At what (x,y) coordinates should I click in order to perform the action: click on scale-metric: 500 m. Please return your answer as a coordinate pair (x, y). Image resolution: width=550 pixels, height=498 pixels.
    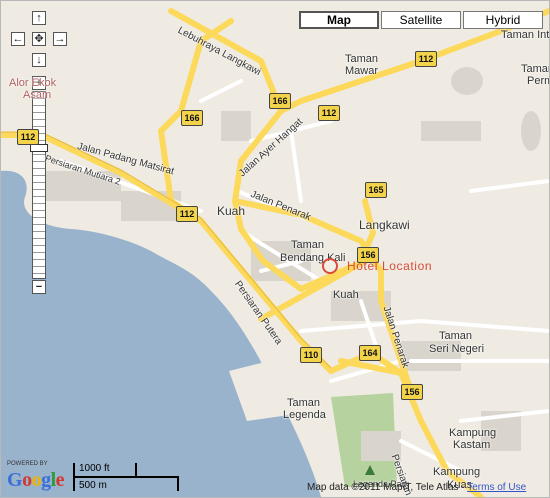
    Looking at the image, I should click on (93, 485).